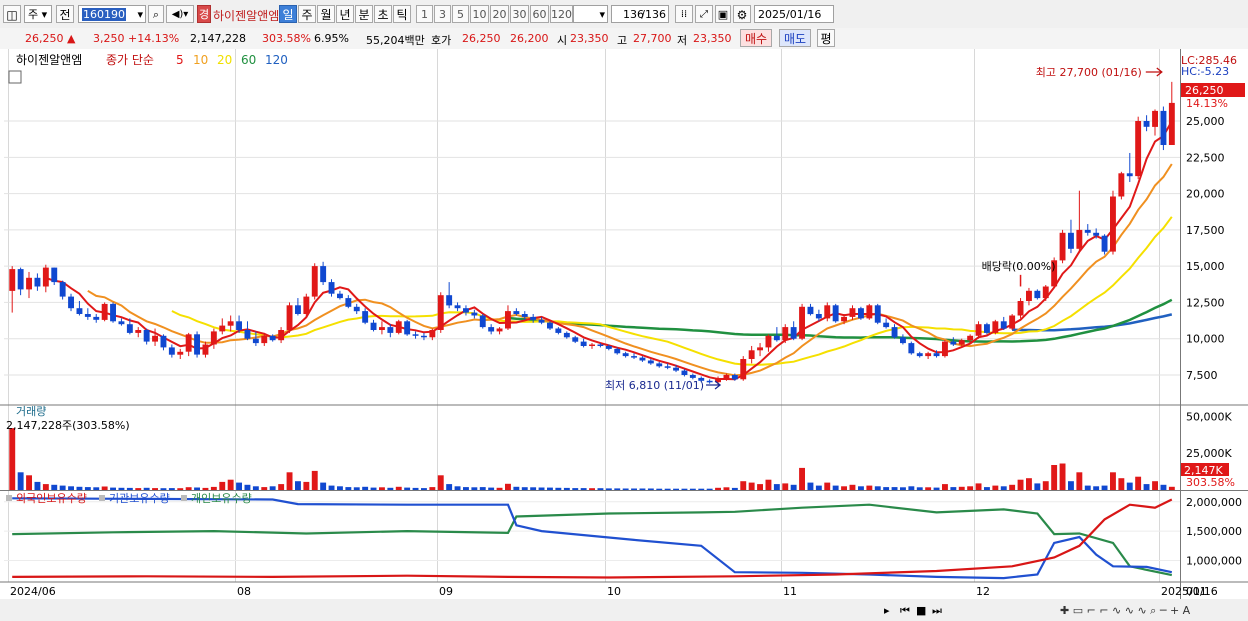 This screenshot has width=1248, height=621. Describe the element at coordinates (590, 14) in the screenshot. I see `interval-select: ▾` at that location.